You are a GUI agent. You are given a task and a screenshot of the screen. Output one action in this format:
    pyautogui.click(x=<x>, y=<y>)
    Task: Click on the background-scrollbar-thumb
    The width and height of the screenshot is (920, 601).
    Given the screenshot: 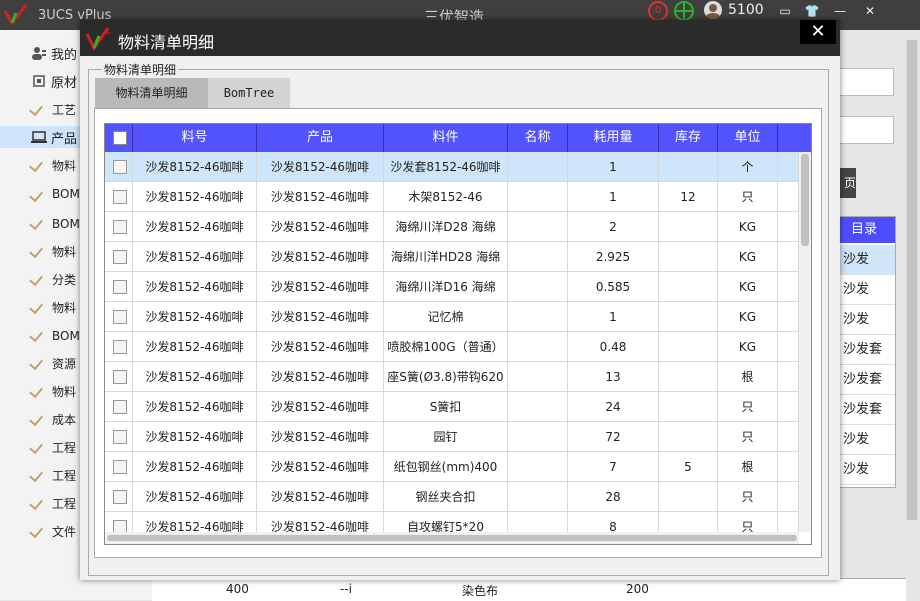 What is the action you would take?
    pyautogui.click(x=912, y=280)
    